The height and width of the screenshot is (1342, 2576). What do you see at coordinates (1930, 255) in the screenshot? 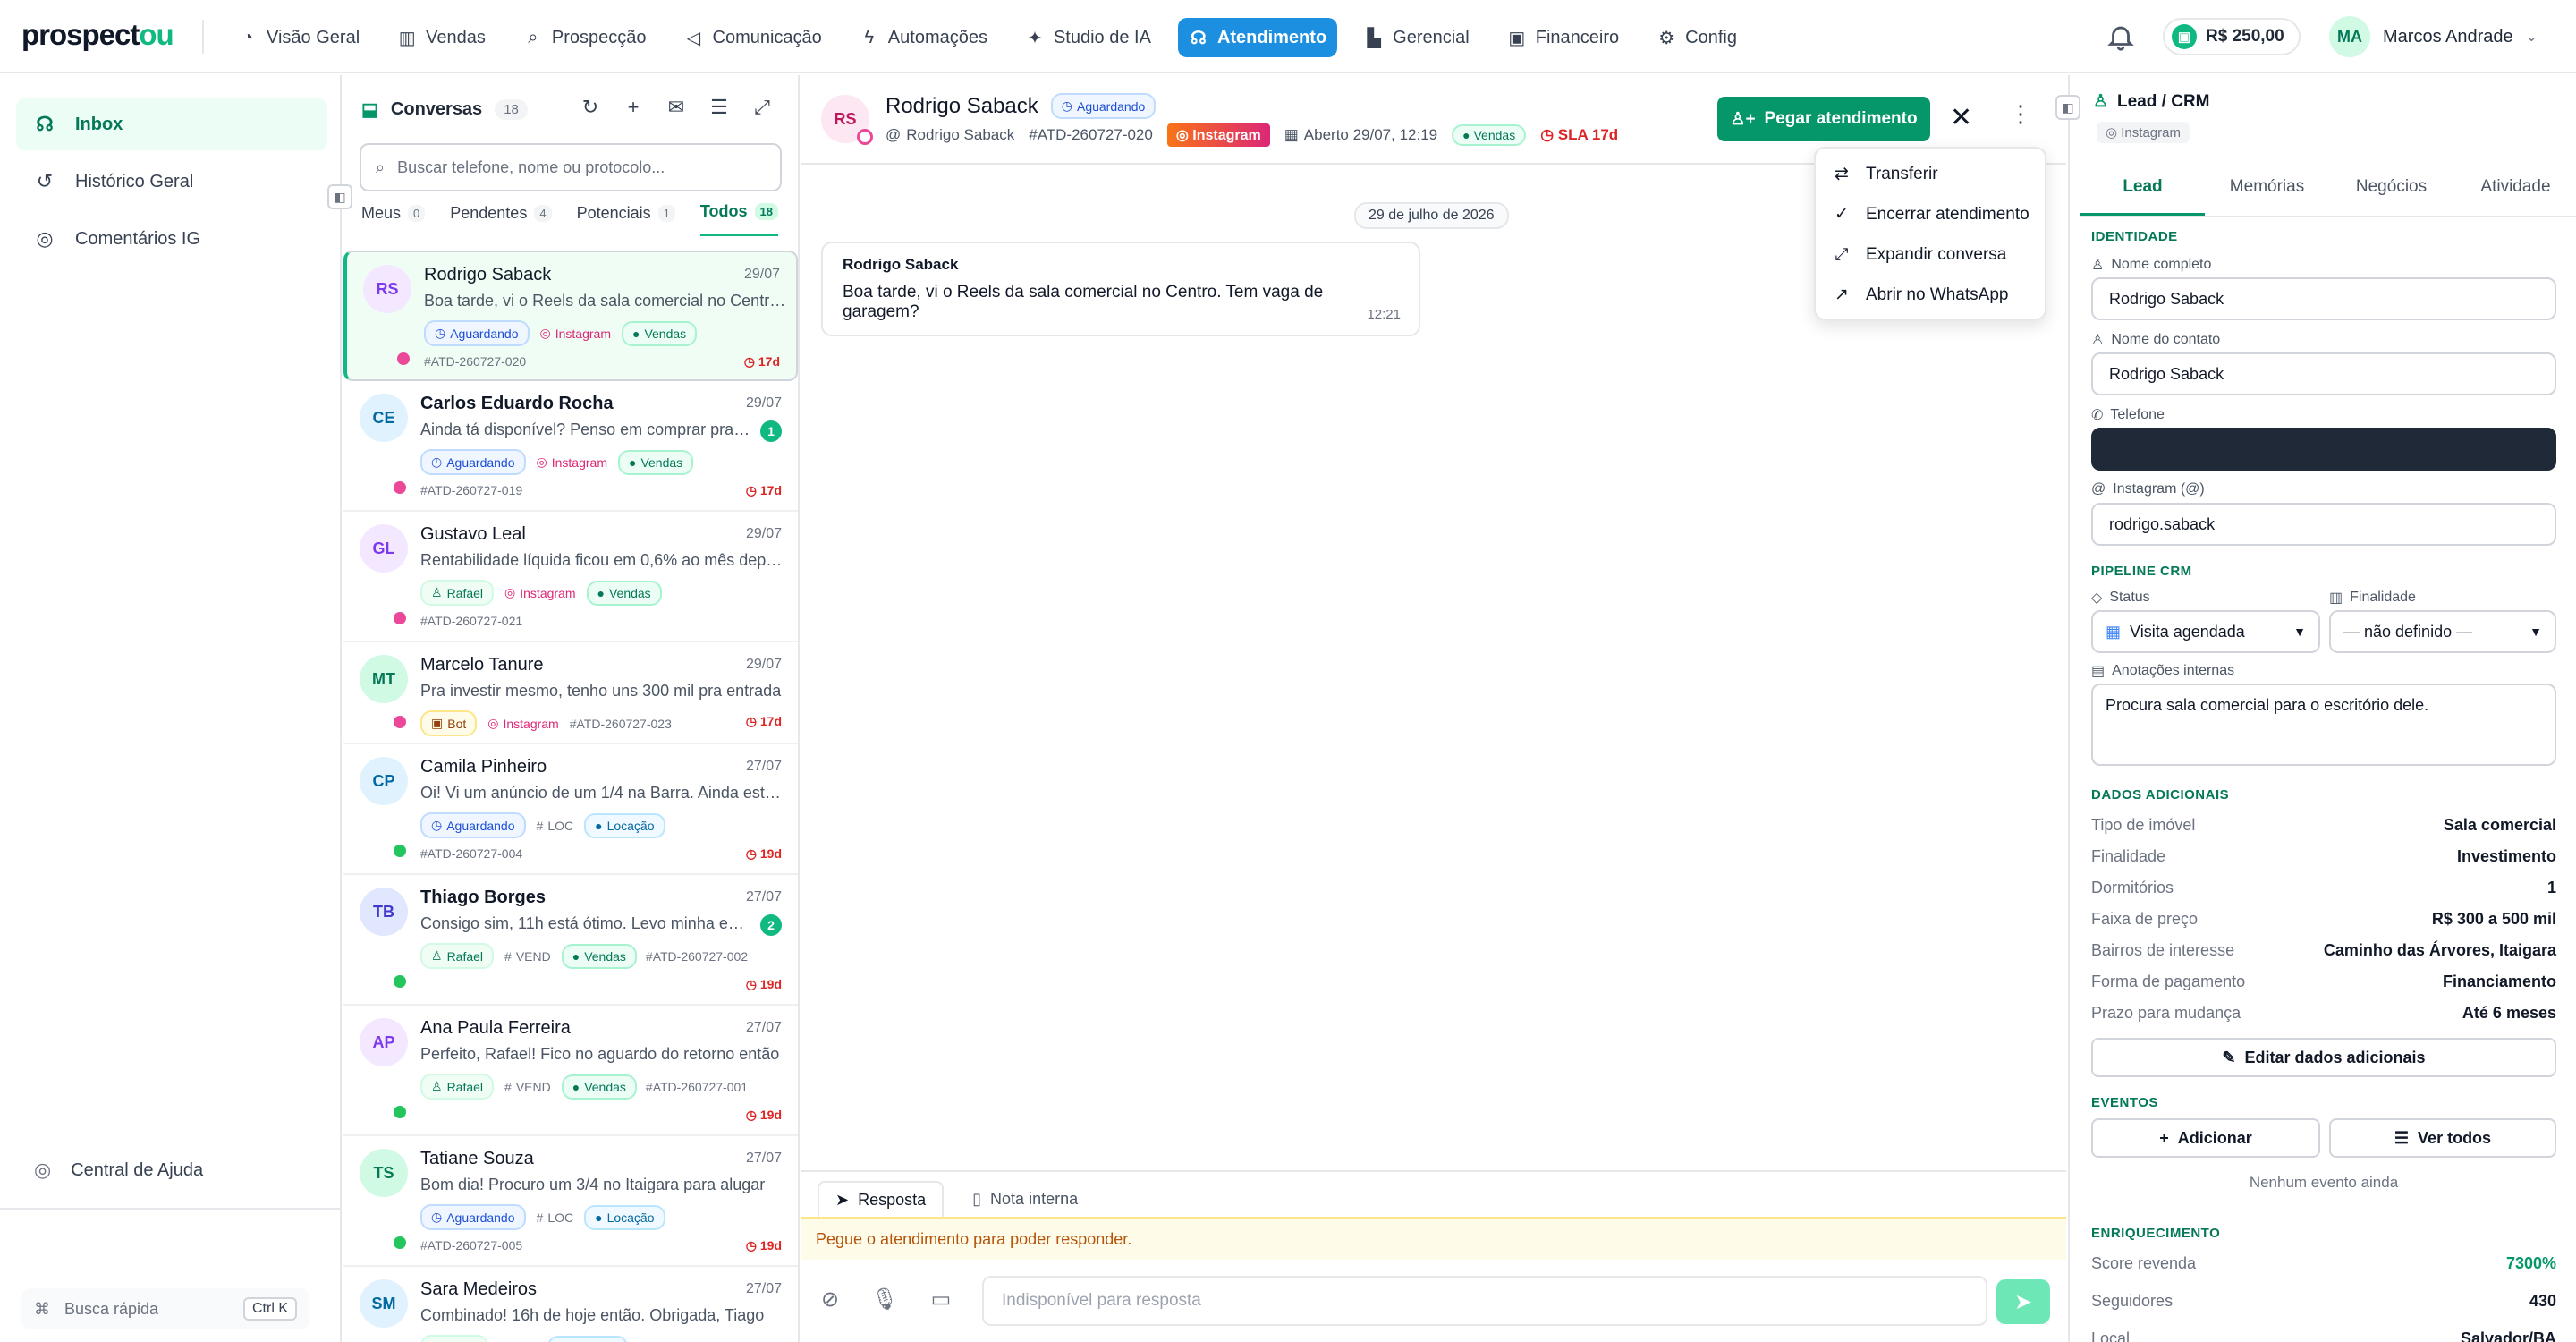
I see `menu-item-expandir-conversa: ⤢ Expandir conversa` at bounding box center [1930, 255].